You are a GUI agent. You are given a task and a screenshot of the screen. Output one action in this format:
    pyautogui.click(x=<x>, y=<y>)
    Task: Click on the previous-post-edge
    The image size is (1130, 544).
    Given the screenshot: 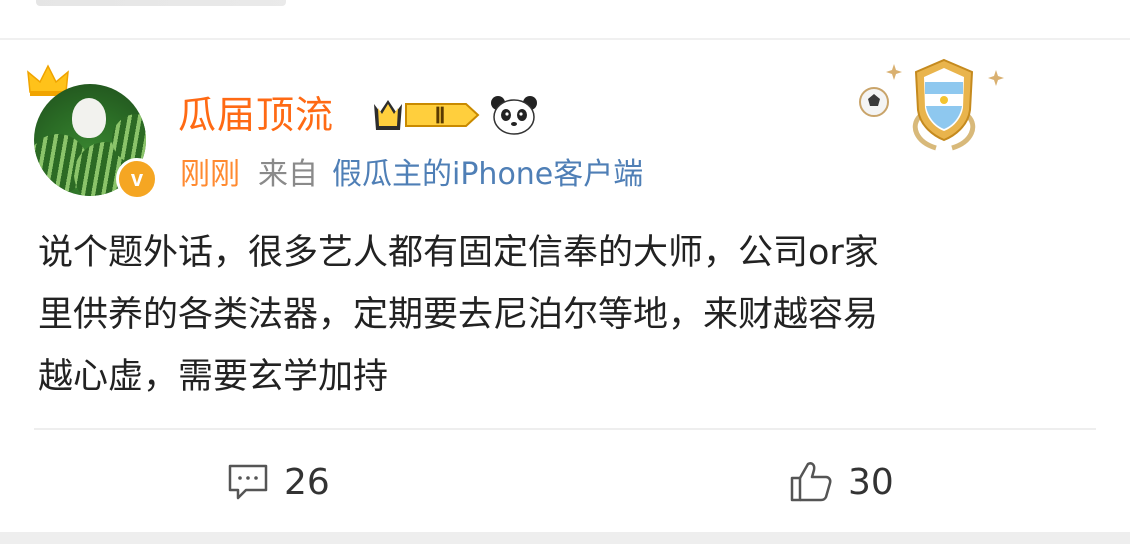 What is the action you would take?
    pyautogui.click(x=565, y=19)
    